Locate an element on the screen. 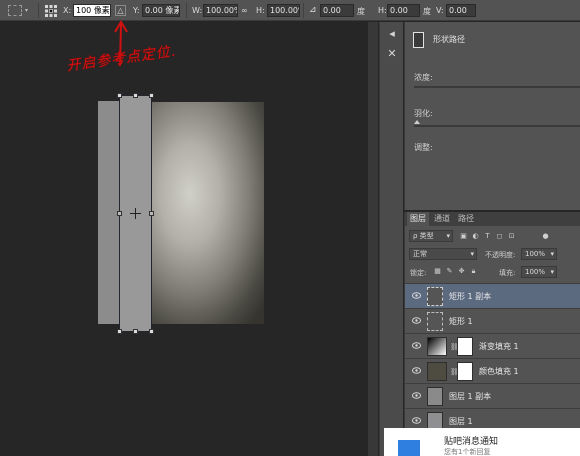  fill-label: 填充: is located at coordinates (507, 273).